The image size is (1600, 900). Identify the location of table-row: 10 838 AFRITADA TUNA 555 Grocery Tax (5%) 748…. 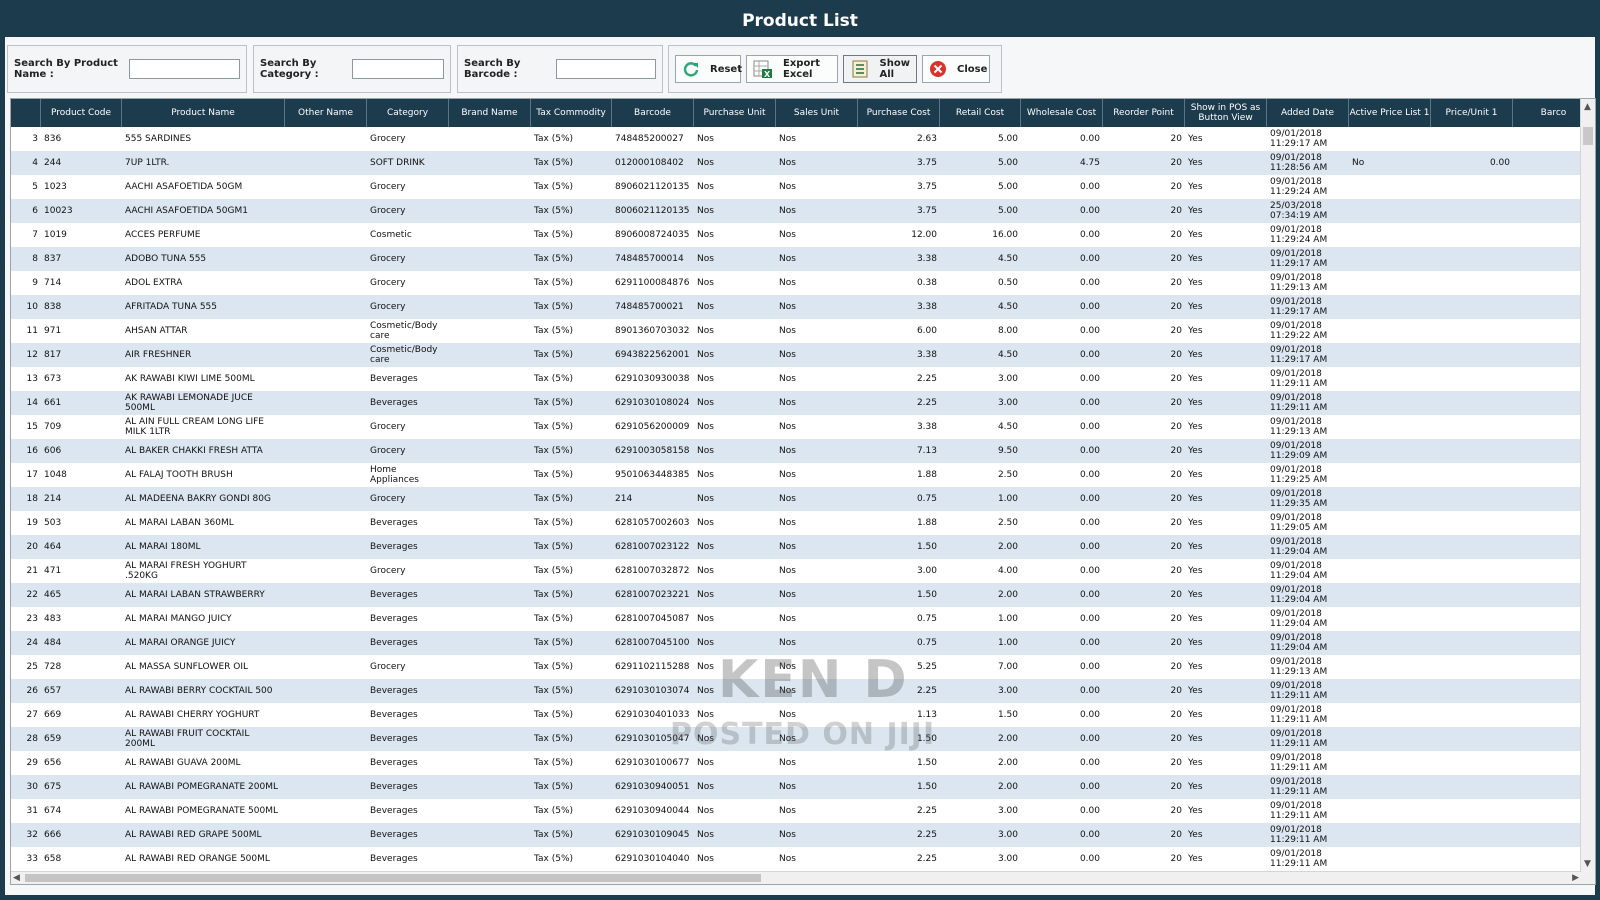
(803, 307).